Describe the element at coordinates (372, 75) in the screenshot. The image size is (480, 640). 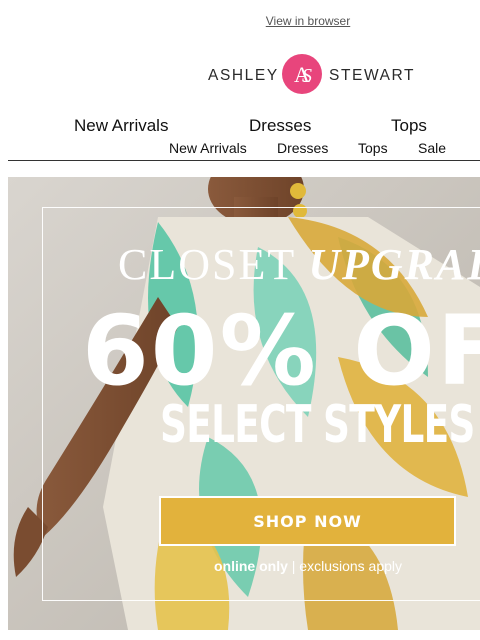
I see `logo-text-stewart: STEWART` at that location.